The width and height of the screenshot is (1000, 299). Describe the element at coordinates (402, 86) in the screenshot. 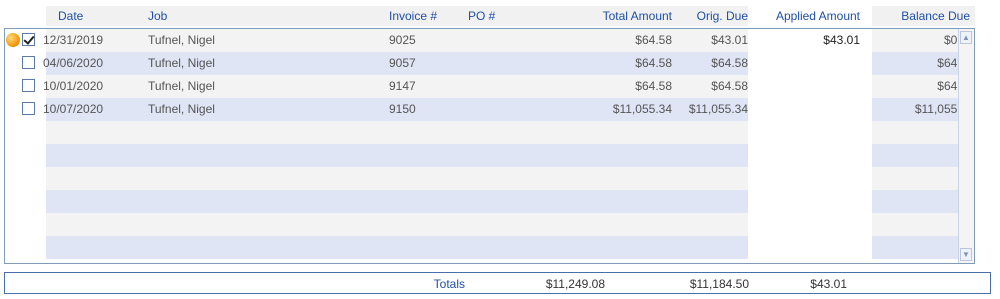

I see `cell-invoice: 9147` at that location.